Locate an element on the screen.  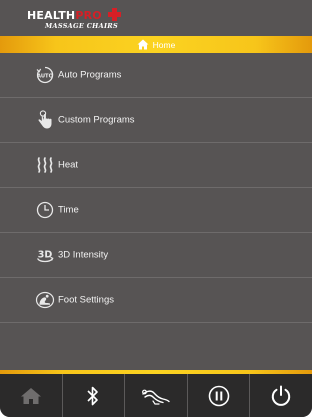
toolbar-bluetooth-button is located at coordinates (94, 395).